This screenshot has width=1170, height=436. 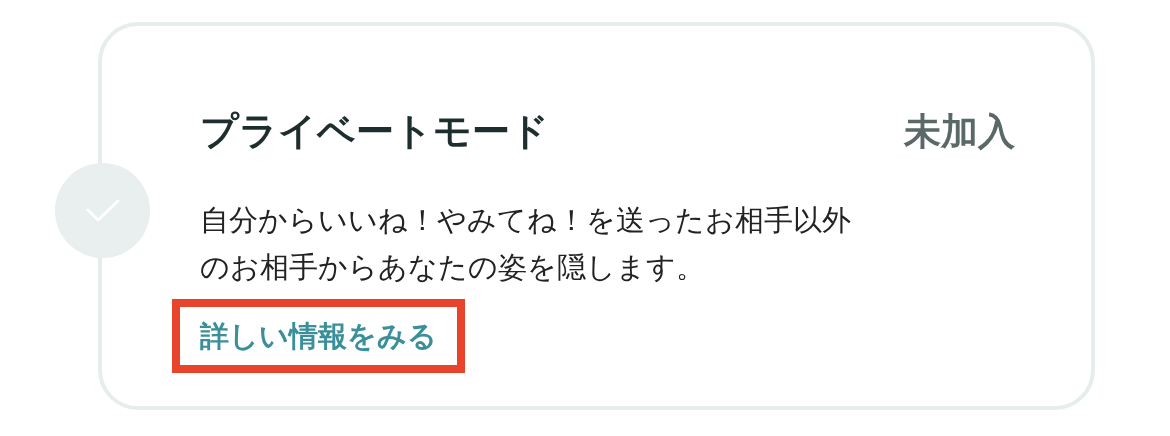 What do you see at coordinates (374, 131) in the screenshot?
I see `setting-title: プライベートモード` at bounding box center [374, 131].